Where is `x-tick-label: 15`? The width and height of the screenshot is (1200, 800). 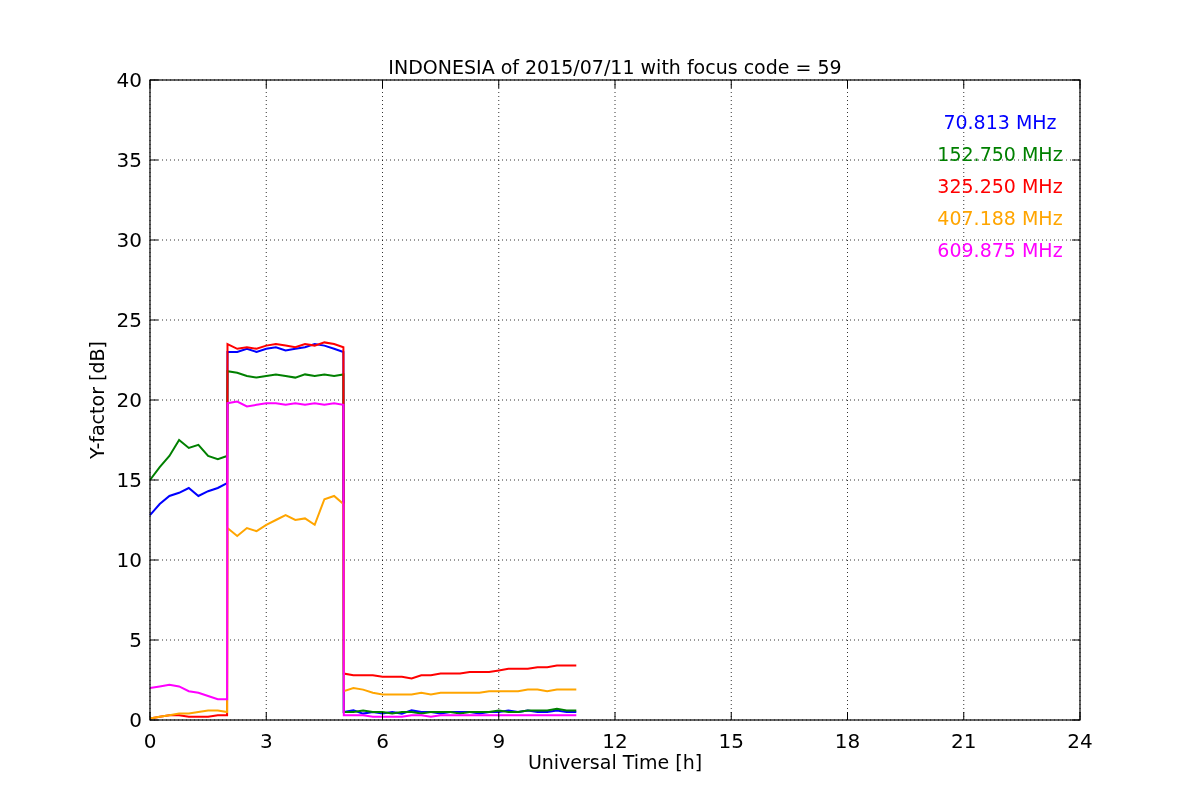
x-tick-label: 15 is located at coordinates (731, 741).